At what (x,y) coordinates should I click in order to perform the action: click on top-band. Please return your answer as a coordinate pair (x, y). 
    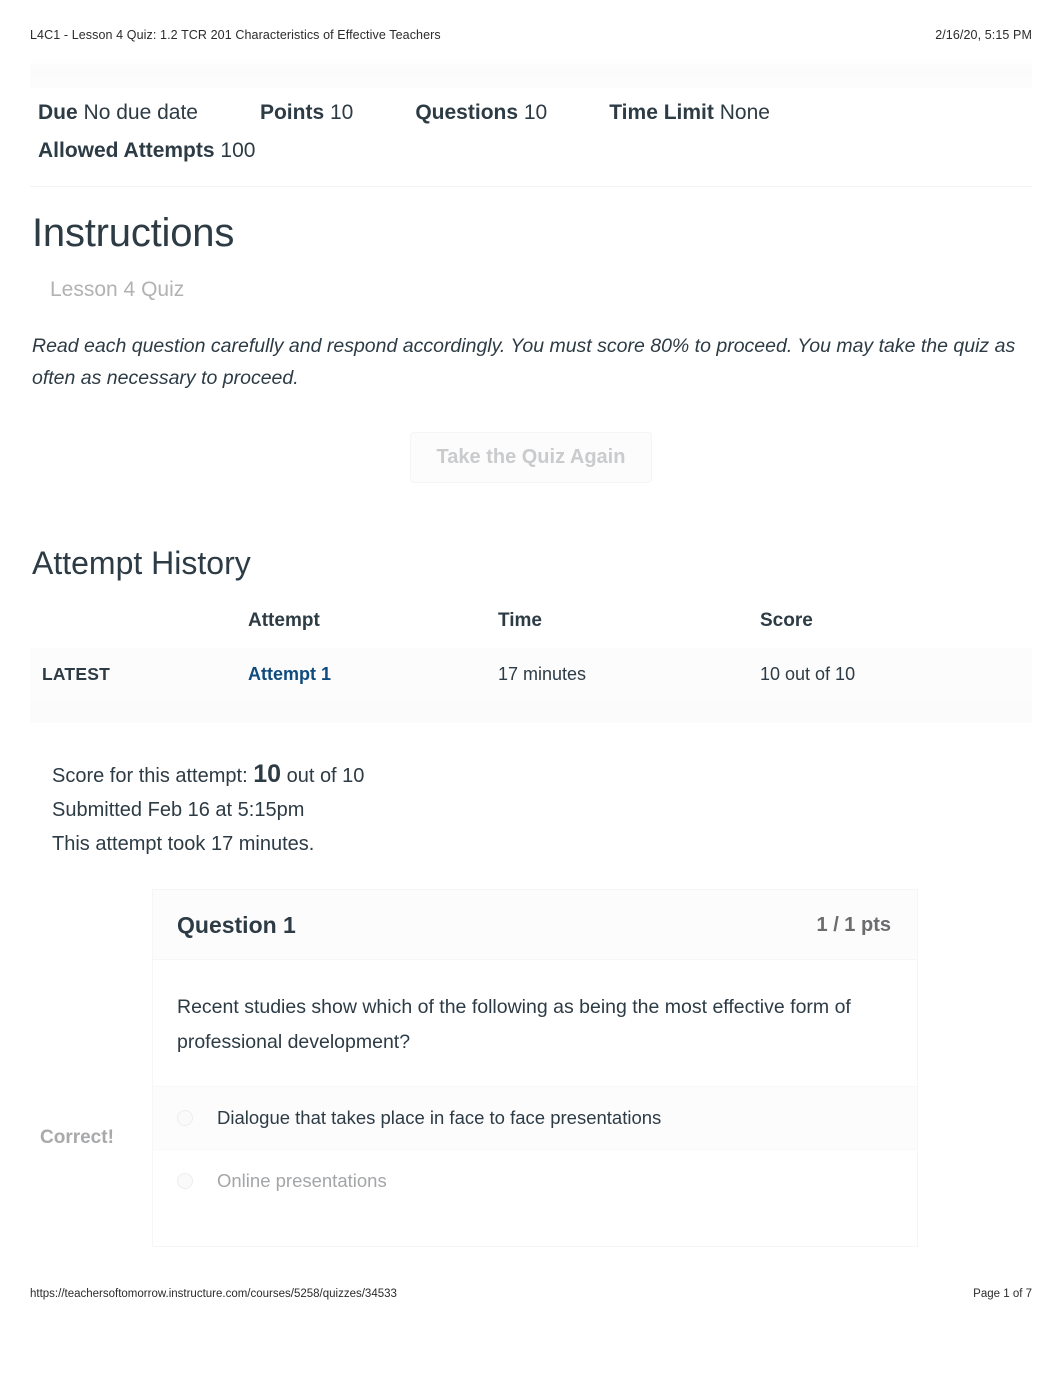
    Looking at the image, I should click on (531, 73).